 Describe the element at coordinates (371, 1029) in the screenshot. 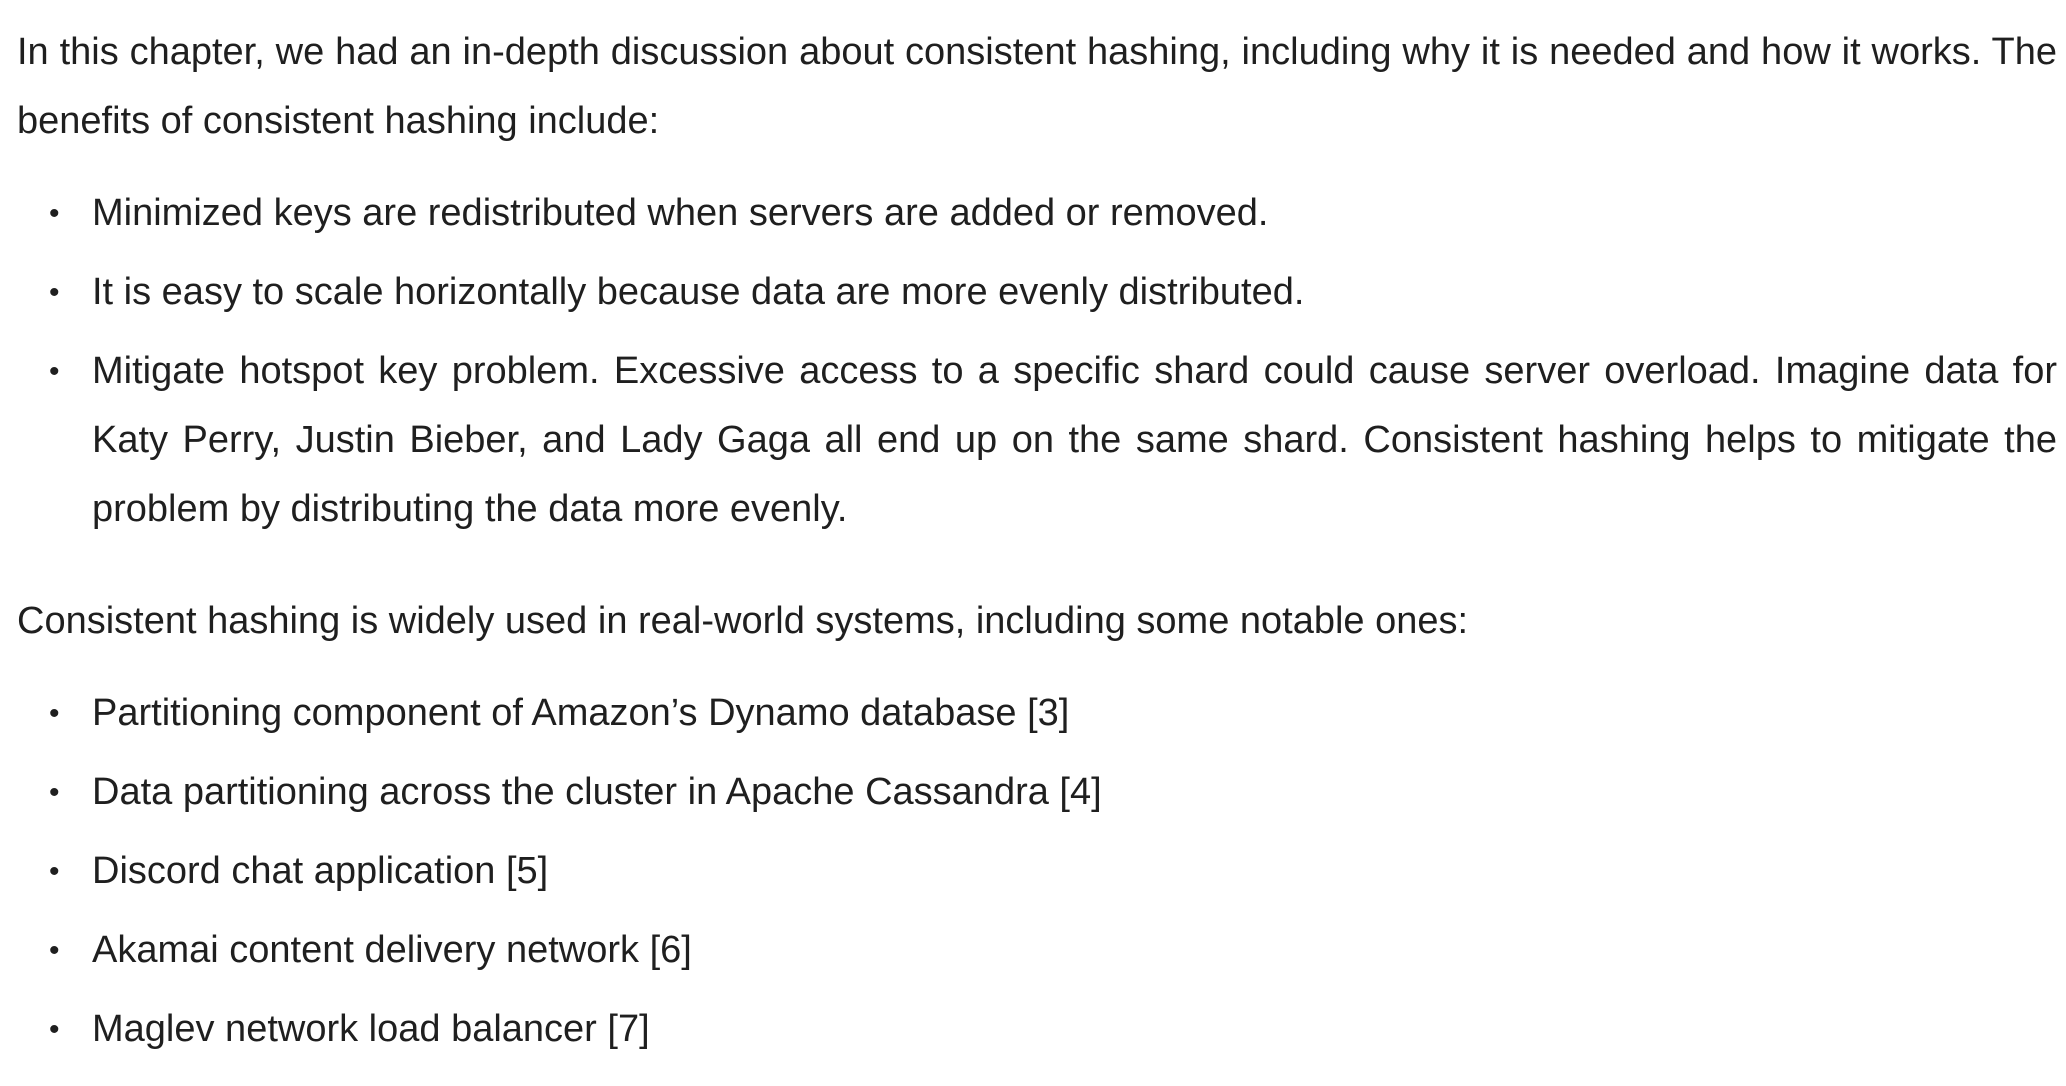

I see `list-item-text: Maglev network load balancer [7]` at that location.